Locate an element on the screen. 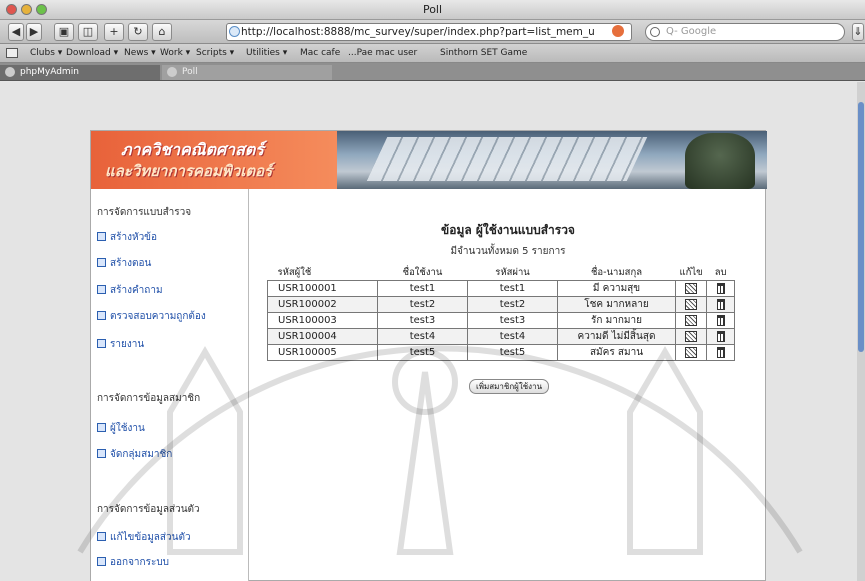 The width and height of the screenshot is (865, 581). stop-reload-icon is located at coordinates (618, 31).